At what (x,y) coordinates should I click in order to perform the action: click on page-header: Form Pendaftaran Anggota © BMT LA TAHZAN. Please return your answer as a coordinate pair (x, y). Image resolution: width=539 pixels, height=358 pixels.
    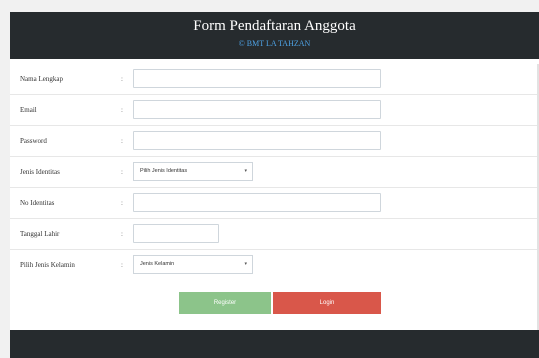
    Looking at the image, I should click on (274, 35).